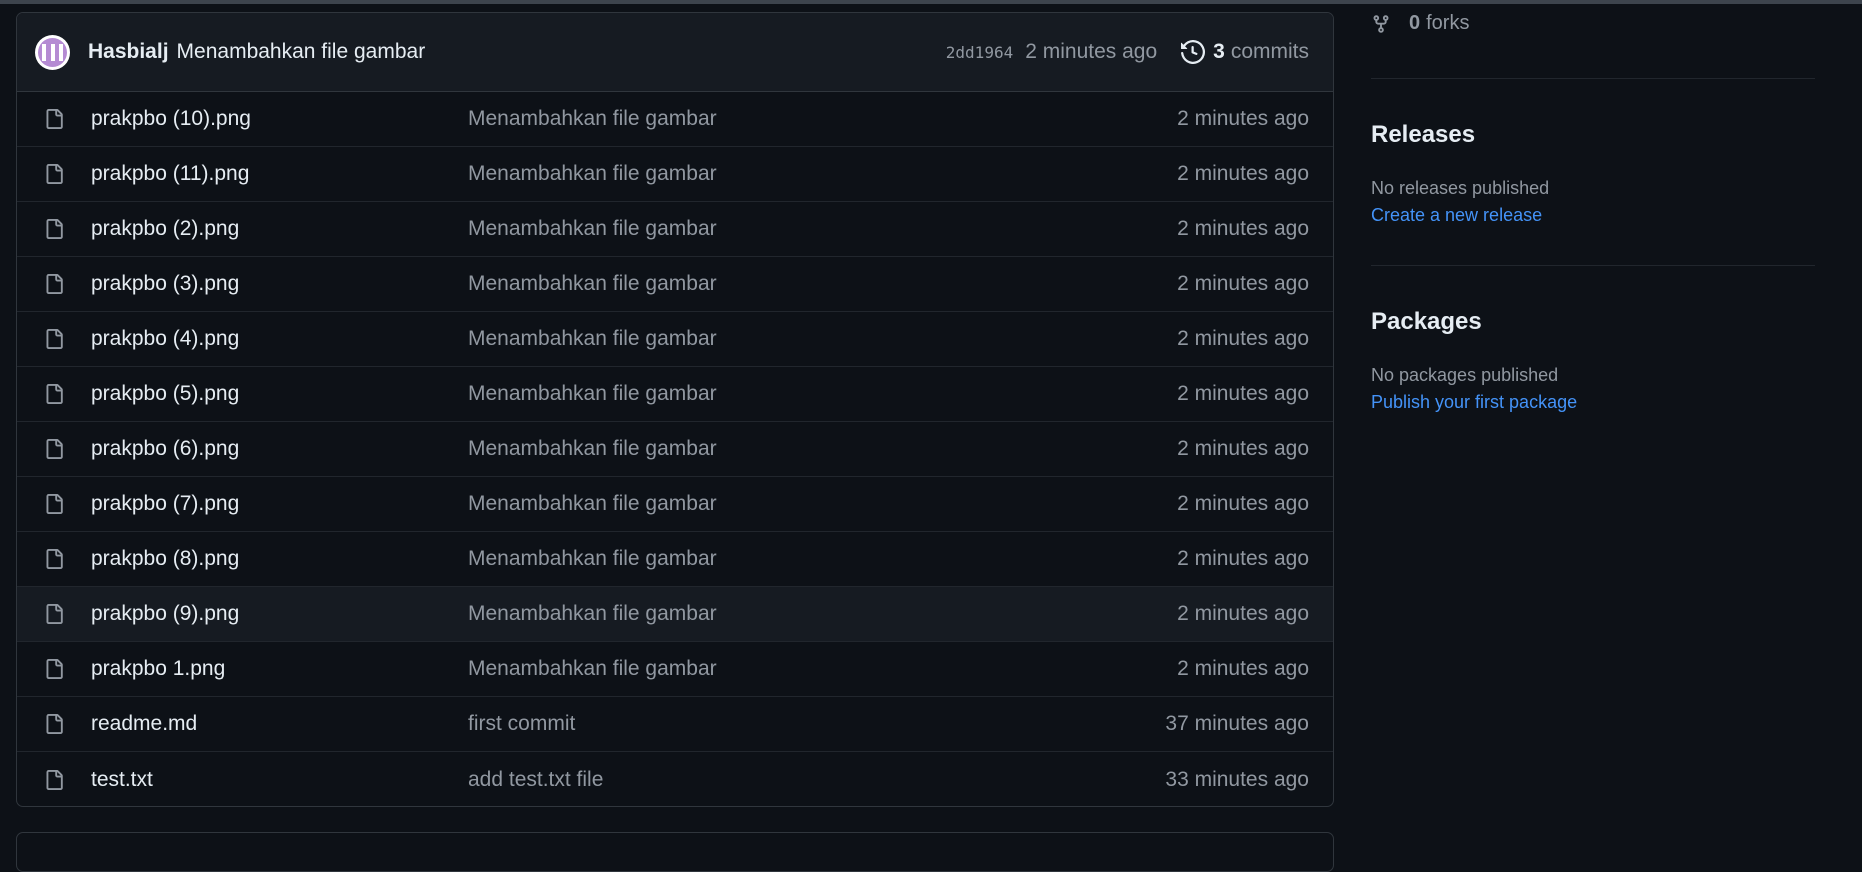 The height and width of the screenshot is (872, 1862). I want to click on file-name-link: readme.md, so click(279, 724).